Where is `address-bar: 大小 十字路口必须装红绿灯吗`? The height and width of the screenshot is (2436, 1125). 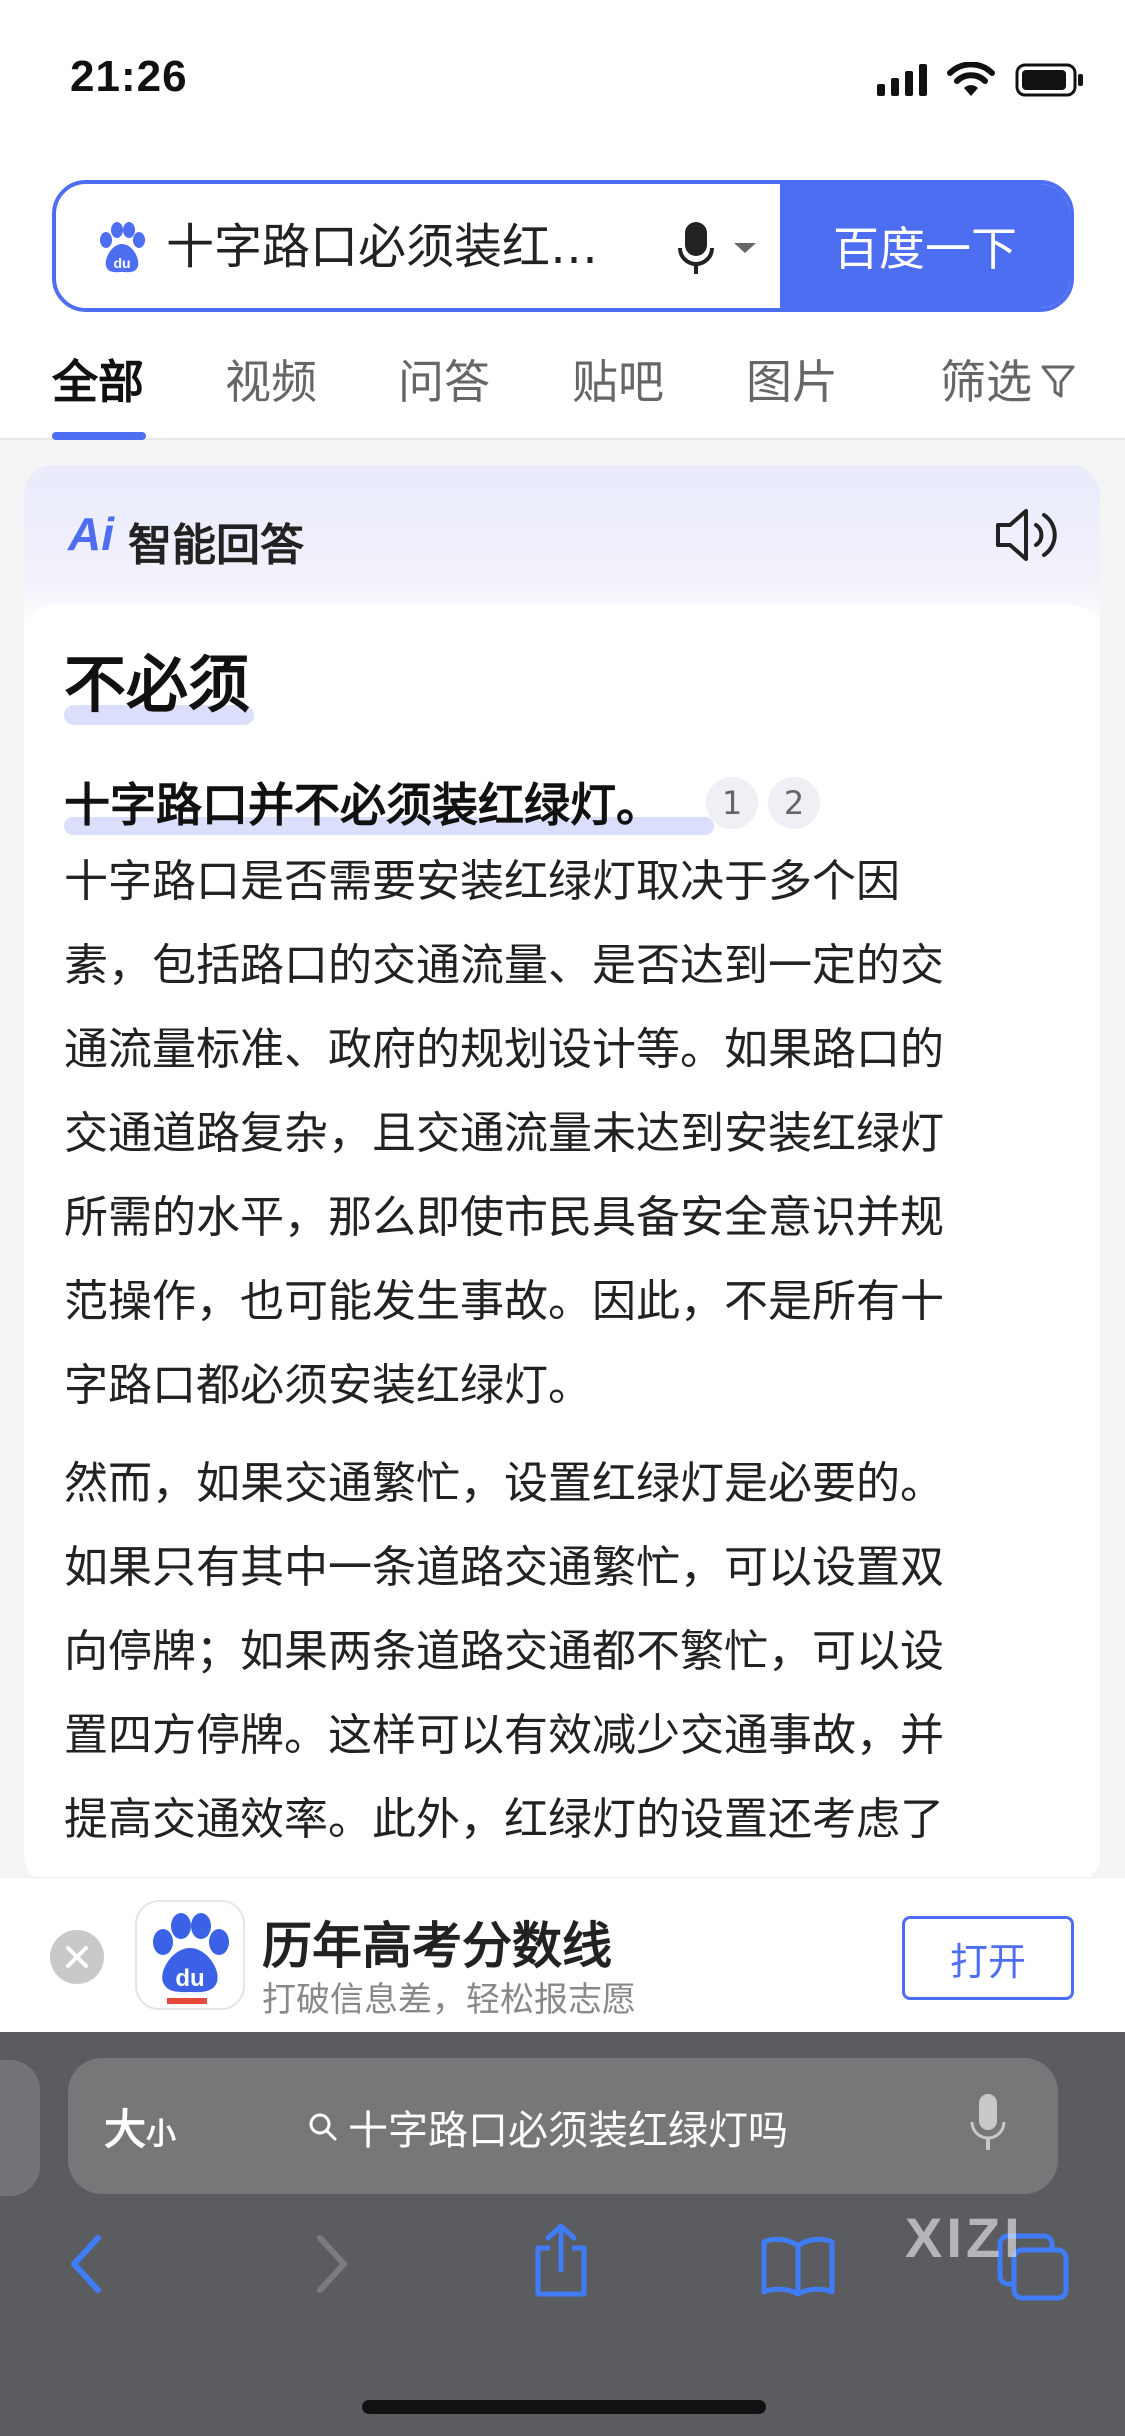 address-bar: 大小 十字路口必须装红绿灯吗 is located at coordinates (563, 2126).